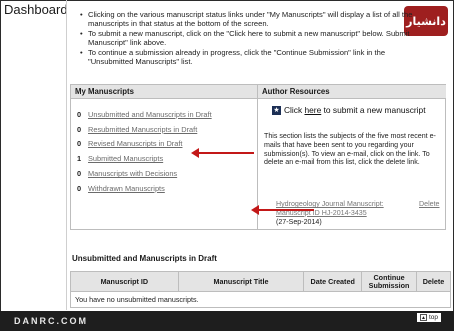 The width and height of the screenshot is (454, 331). I want to click on list-item: 0 Manuscripts with Decisions, so click(144, 173).